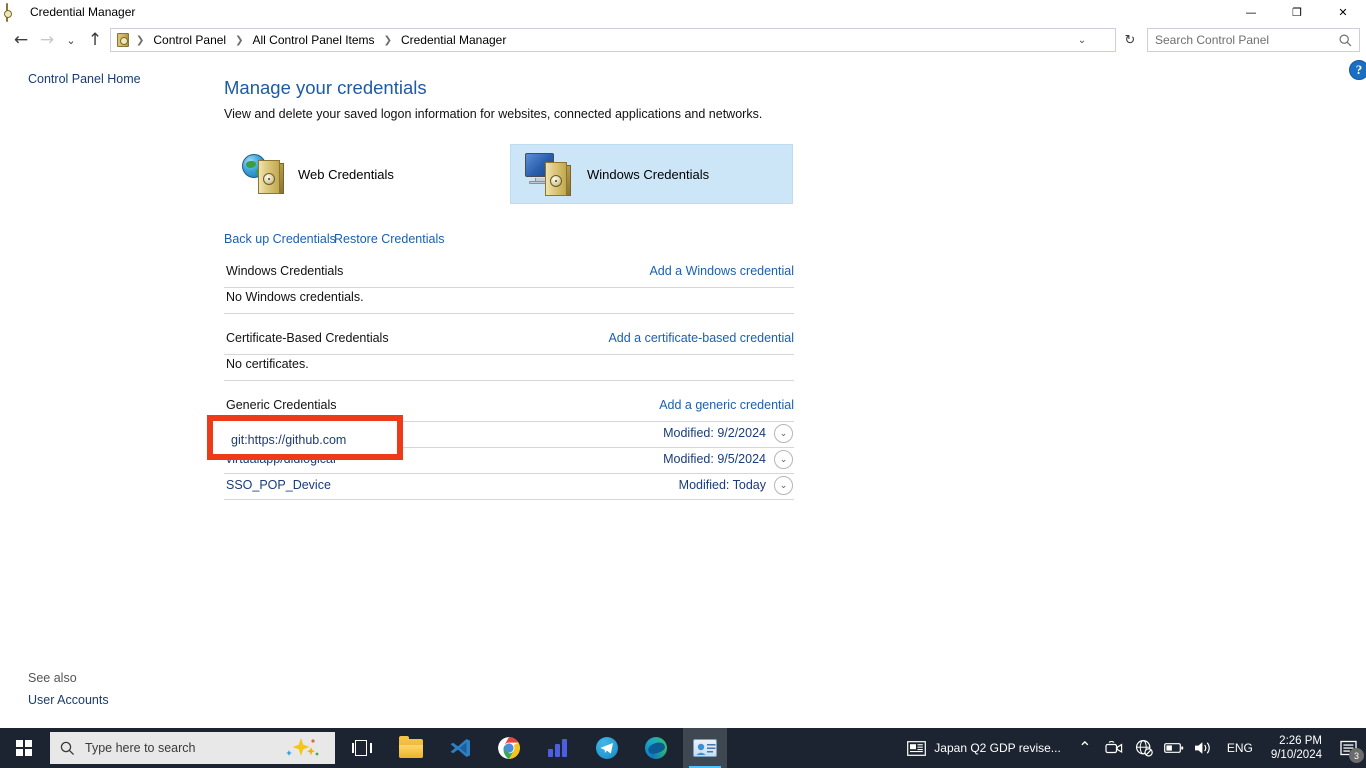  What do you see at coordinates (551, 174) in the screenshot?
I see `windows-credentials-icon` at bounding box center [551, 174].